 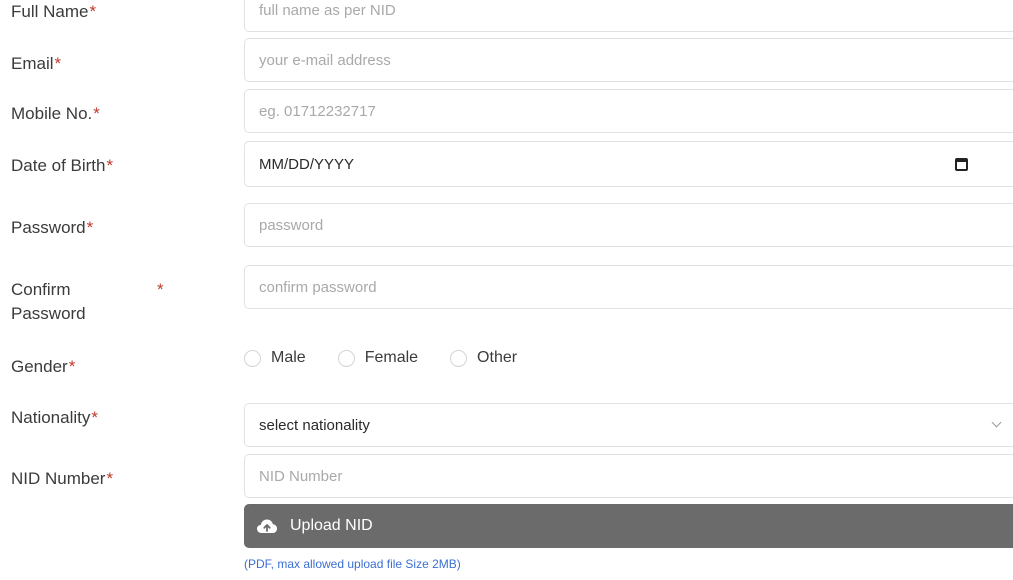 What do you see at coordinates (55, 113) in the screenshot?
I see `mobile-label: Mobile No.*` at bounding box center [55, 113].